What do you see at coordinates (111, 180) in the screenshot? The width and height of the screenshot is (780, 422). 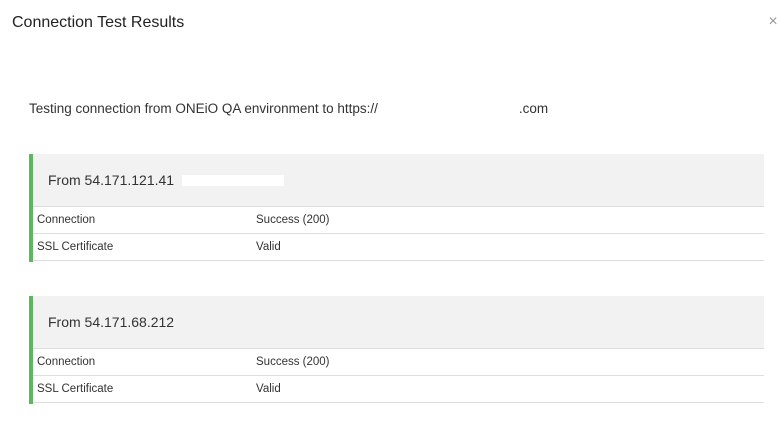 I see `result-header-label: From 54.171.121.41` at bounding box center [111, 180].